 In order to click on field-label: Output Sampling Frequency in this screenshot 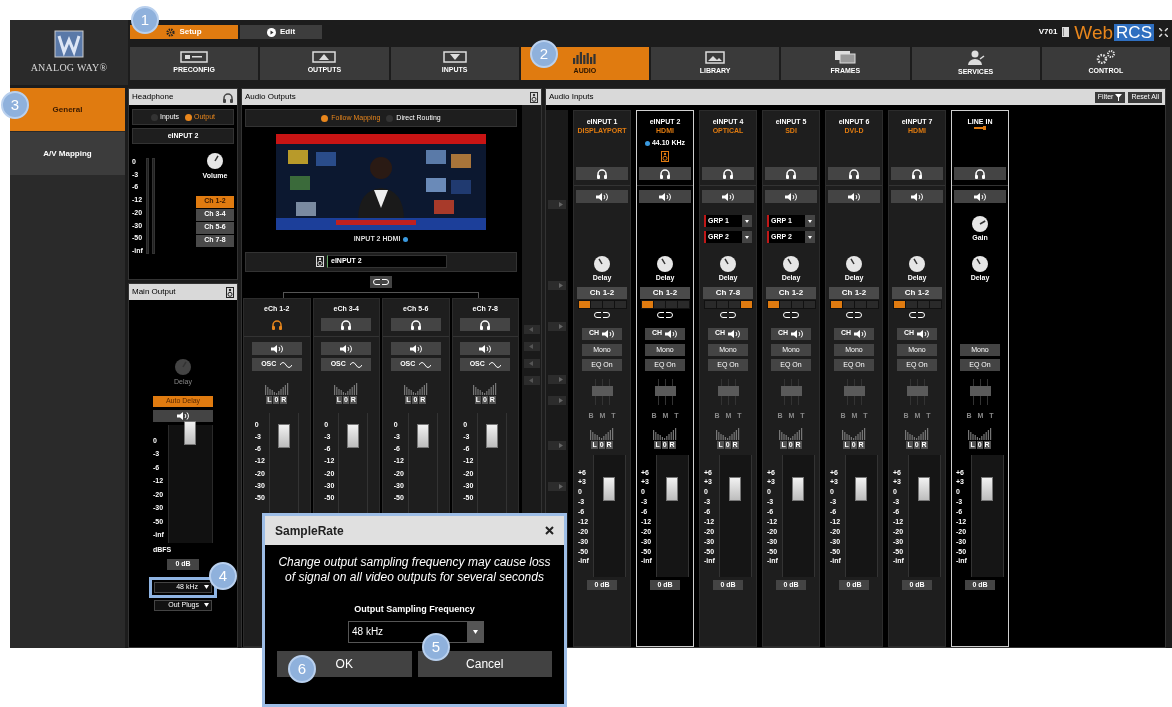, I will do `click(414, 609)`.